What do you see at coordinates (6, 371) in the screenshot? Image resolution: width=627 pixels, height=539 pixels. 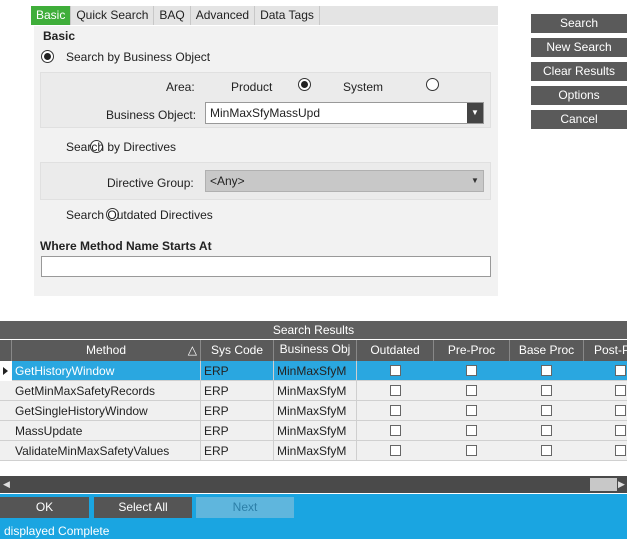 I see `current-row-indicator-icon` at bounding box center [6, 371].